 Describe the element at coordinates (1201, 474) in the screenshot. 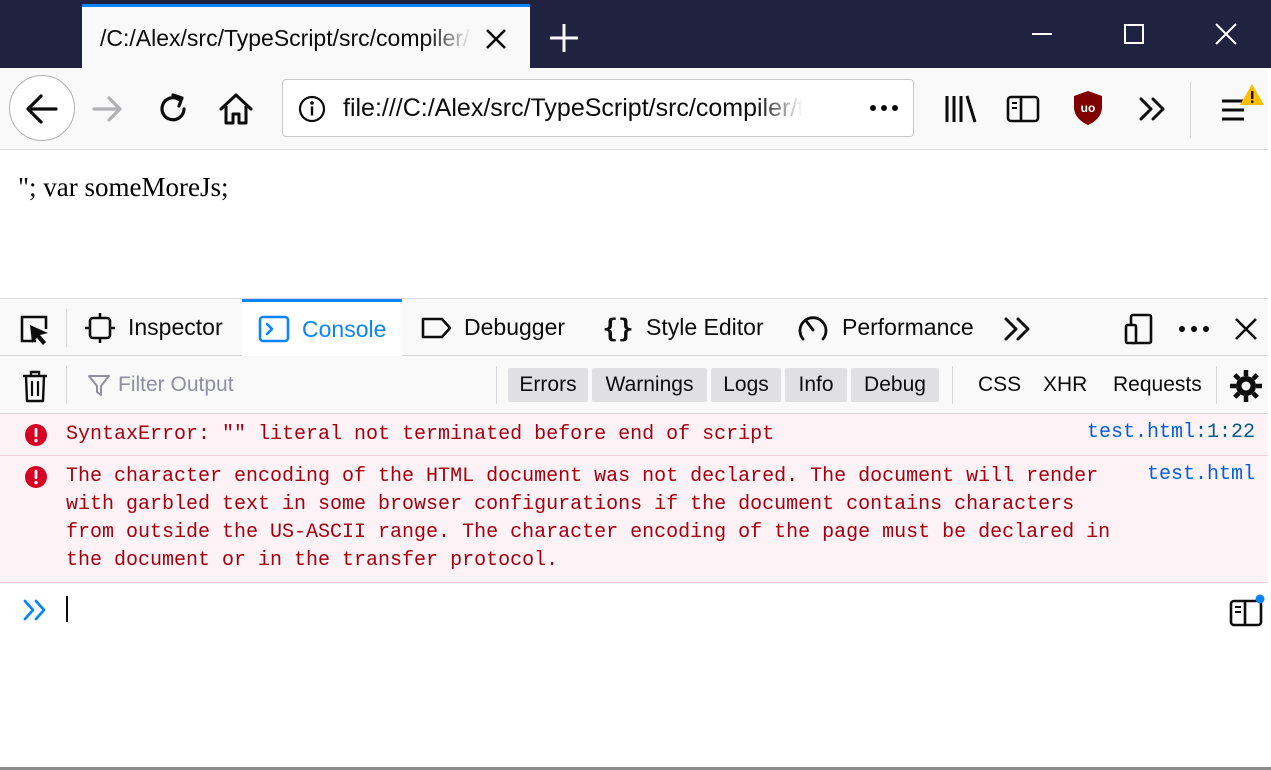

I see `message-source-link: test.html` at that location.